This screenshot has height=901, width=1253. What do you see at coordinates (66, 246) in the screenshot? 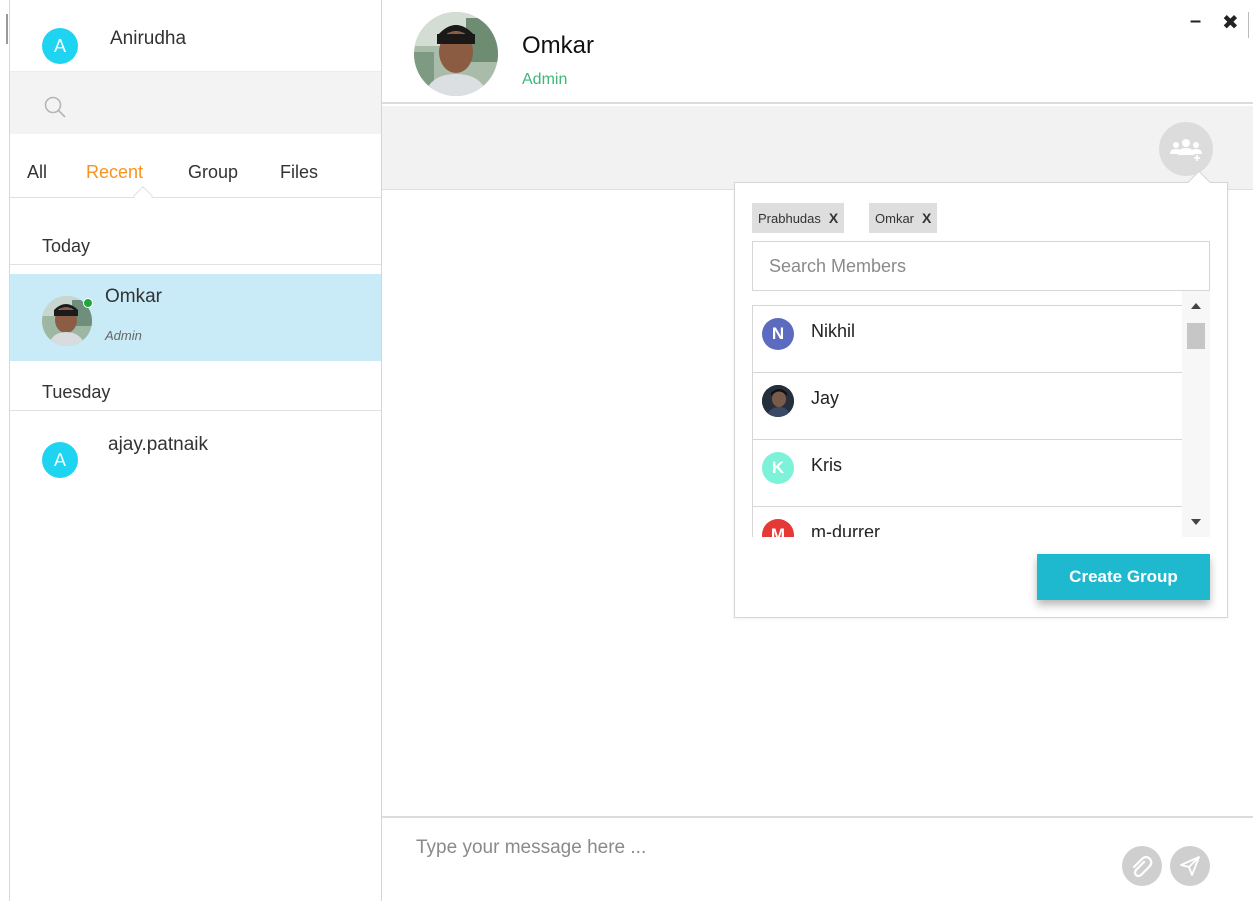
I see `section-today: Today` at bounding box center [66, 246].